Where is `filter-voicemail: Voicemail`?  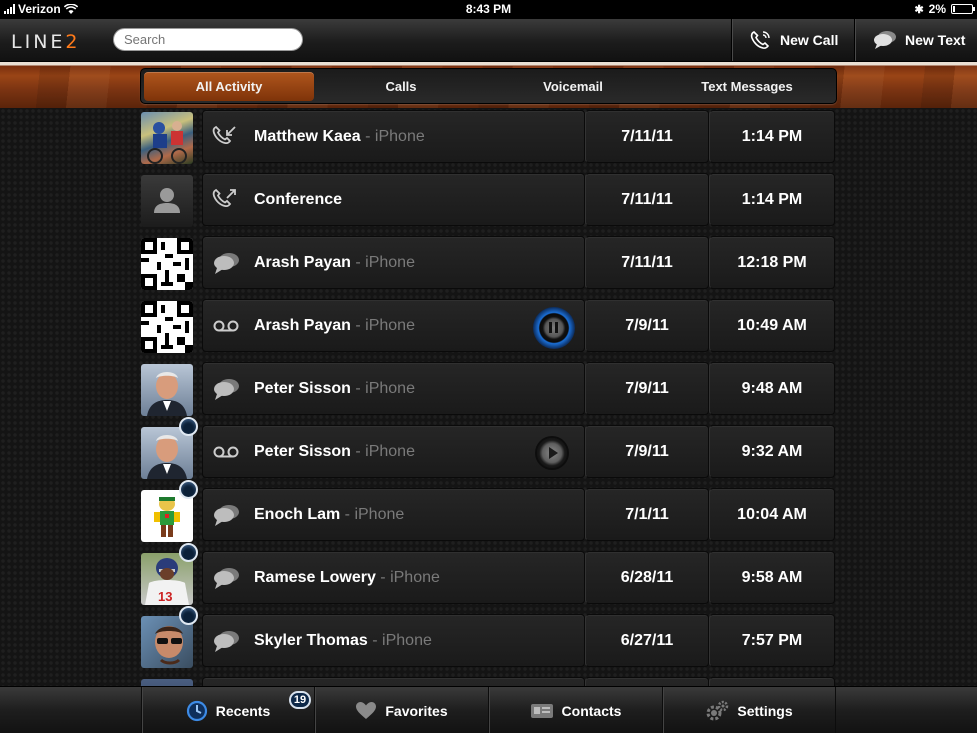 filter-voicemail: Voicemail is located at coordinates (573, 86).